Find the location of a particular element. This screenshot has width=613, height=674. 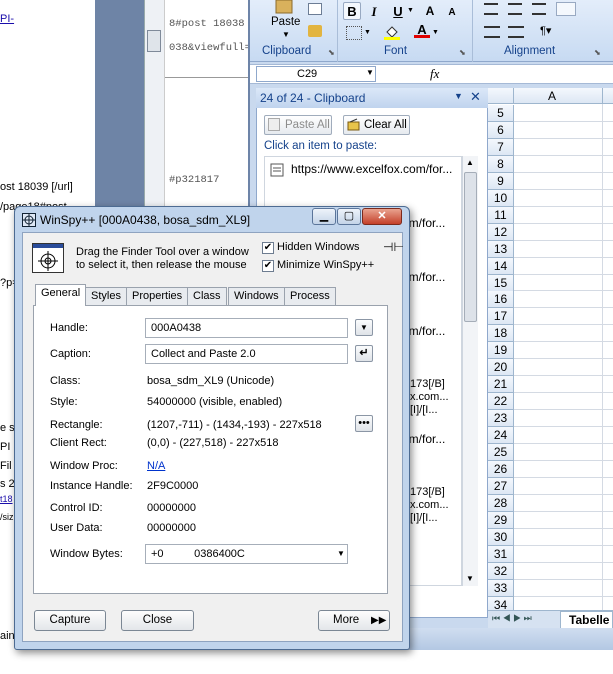

caption-field: Collect and Paste 2.0 is located at coordinates (246, 354).